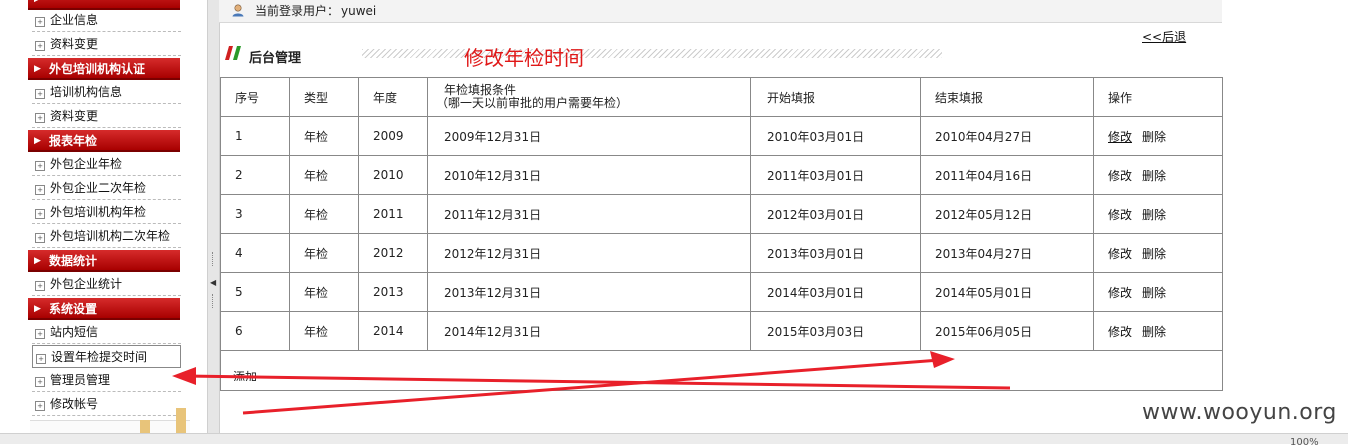 This screenshot has width=1348, height=448. What do you see at coordinates (255, 292) in the screenshot?
I see `cell-no: 5` at bounding box center [255, 292].